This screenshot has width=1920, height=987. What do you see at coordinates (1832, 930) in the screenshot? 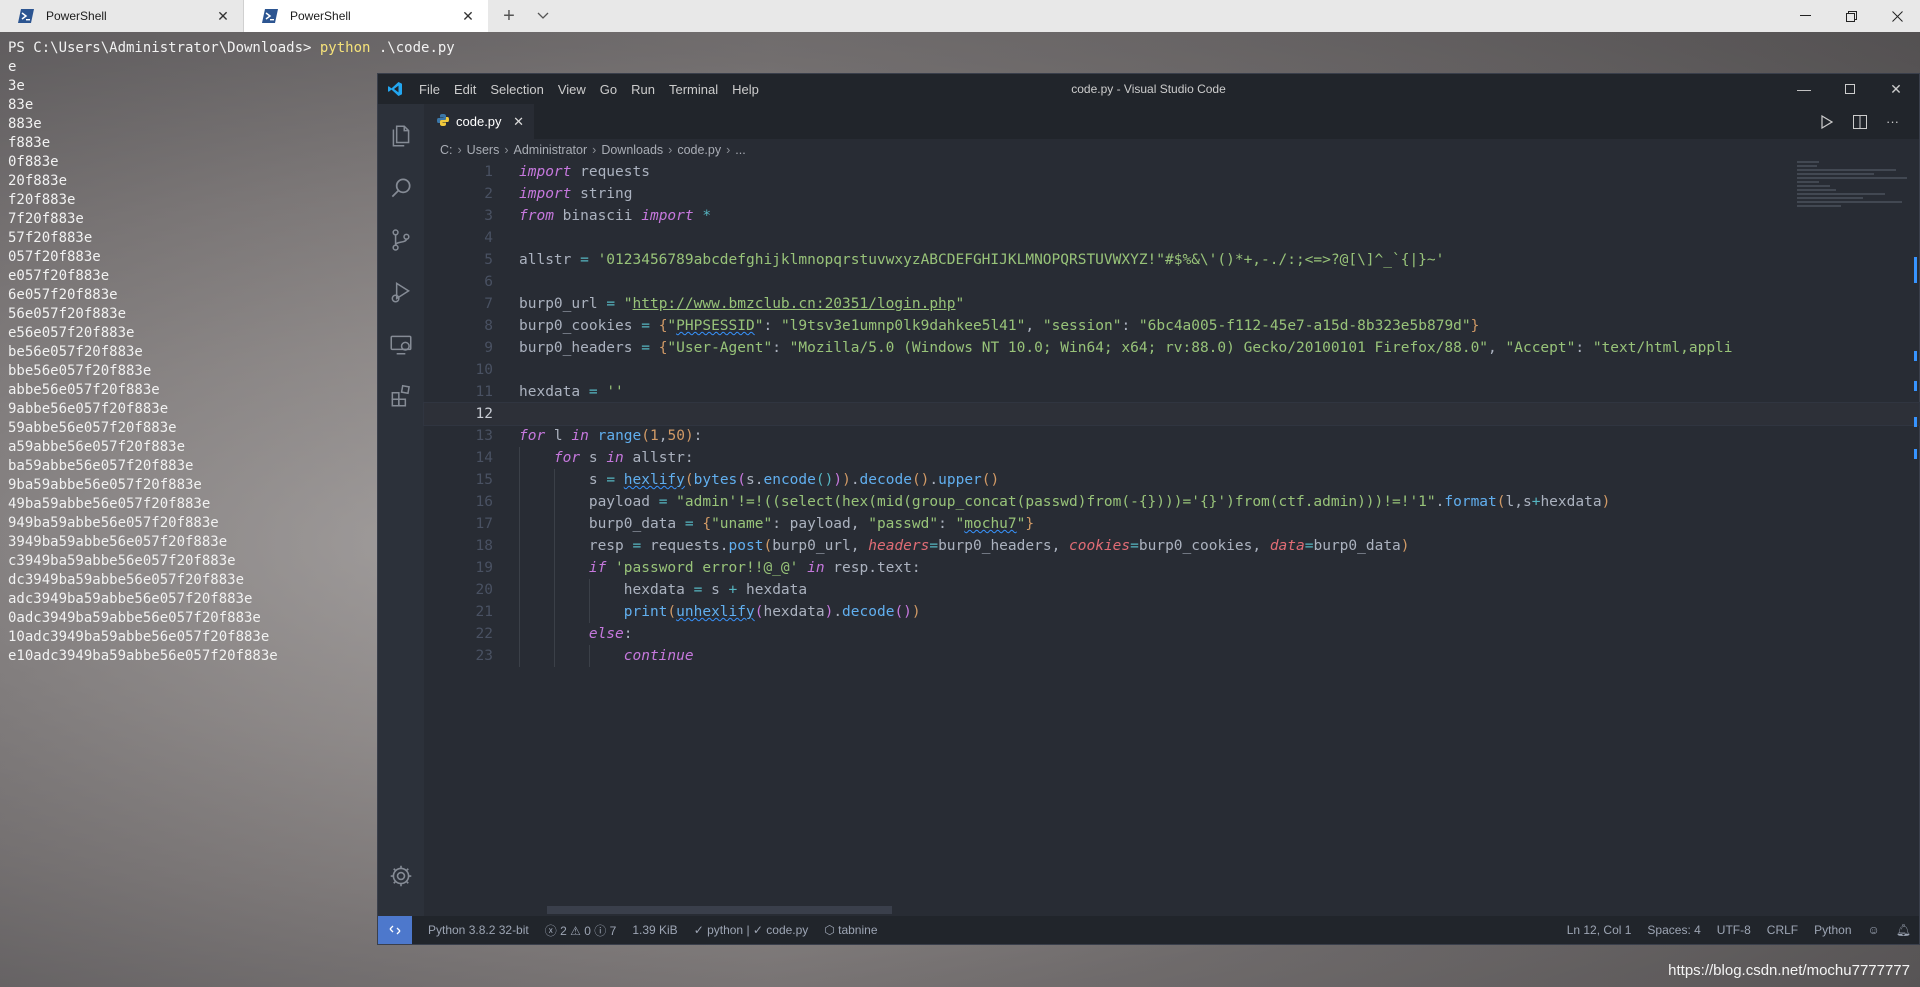
I see `language-mode: Python` at bounding box center [1832, 930].